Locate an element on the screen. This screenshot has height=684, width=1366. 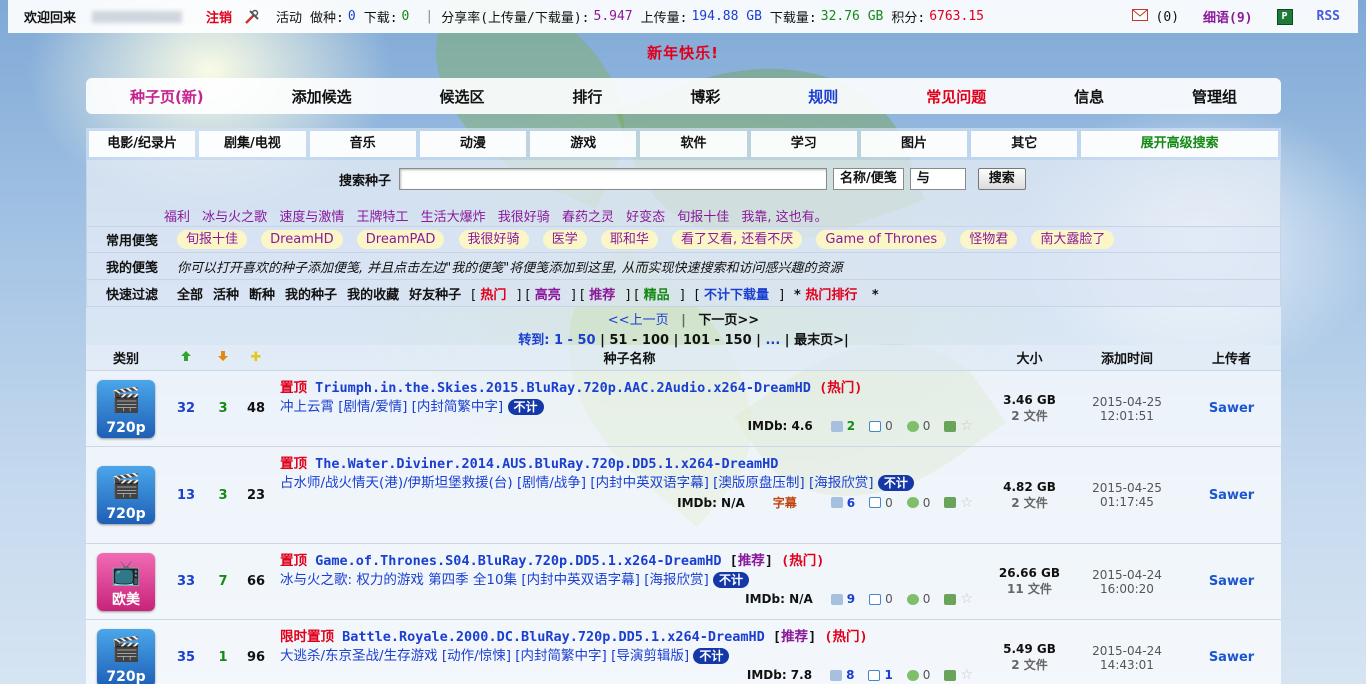
hot-keyword: 旬报十佳 is located at coordinates (703, 217).